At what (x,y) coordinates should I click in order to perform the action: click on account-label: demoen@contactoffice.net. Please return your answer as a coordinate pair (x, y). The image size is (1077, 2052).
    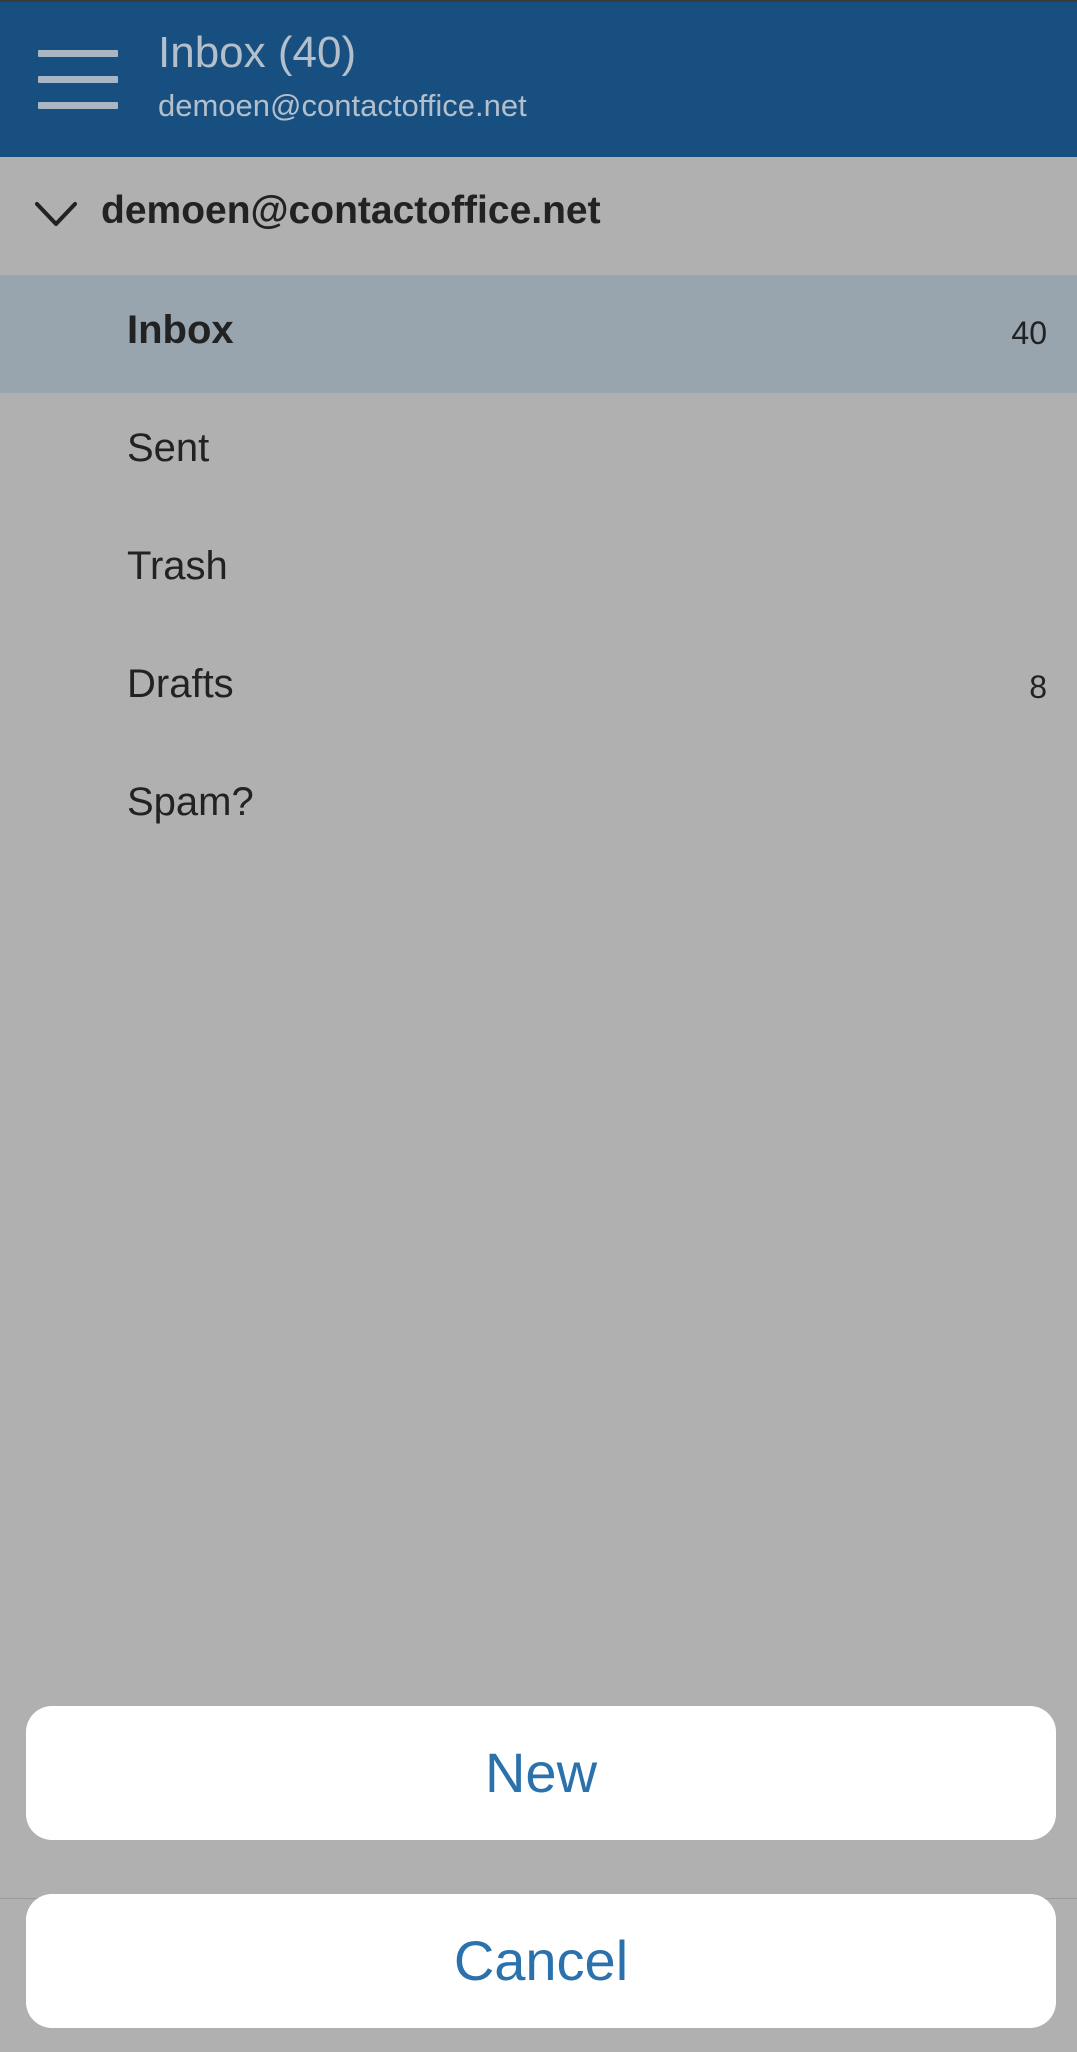
    Looking at the image, I should click on (351, 210).